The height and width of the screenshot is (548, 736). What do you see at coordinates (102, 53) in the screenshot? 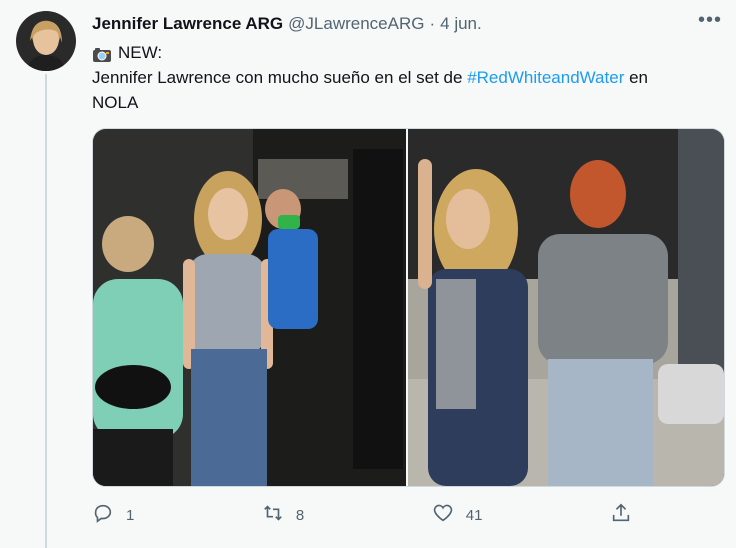
I see `camera-icon` at bounding box center [102, 53].